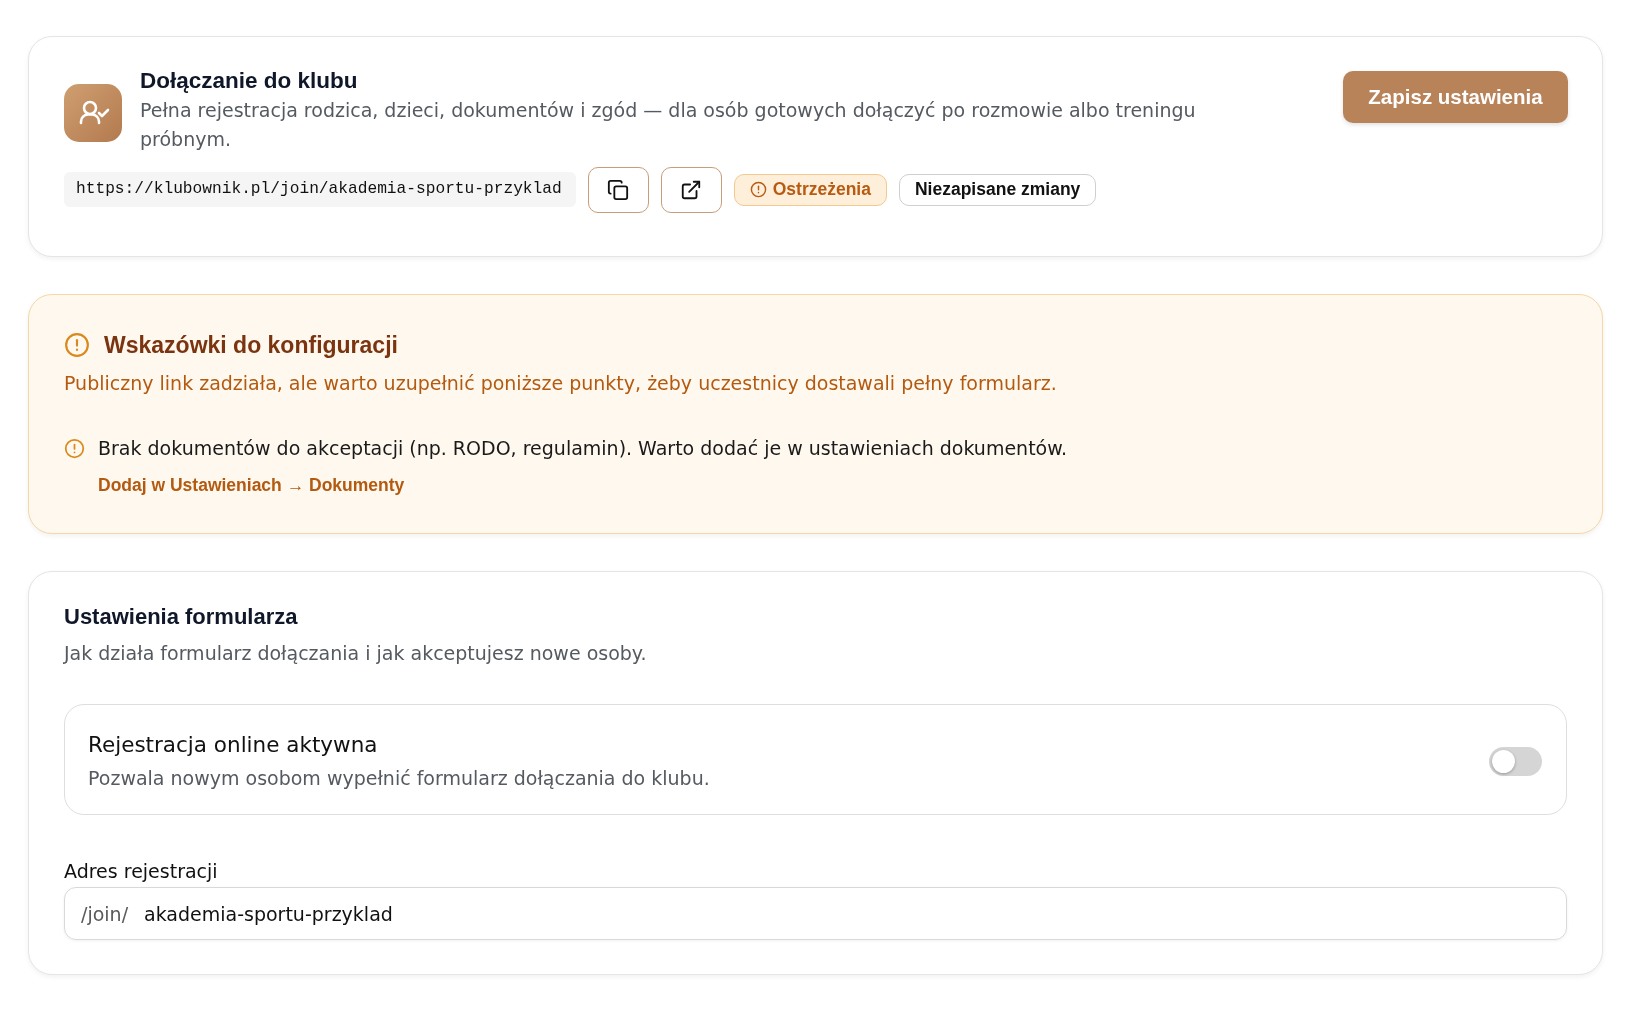 This screenshot has width=1640, height=1017. Describe the element at coordinates (583, 448) in the screenshot. I see `warning-message: Brak dokumentów do akceptacji (np. RODO, regulamin). Warto dodać je w ustawieniach dokumentów.` at that location.